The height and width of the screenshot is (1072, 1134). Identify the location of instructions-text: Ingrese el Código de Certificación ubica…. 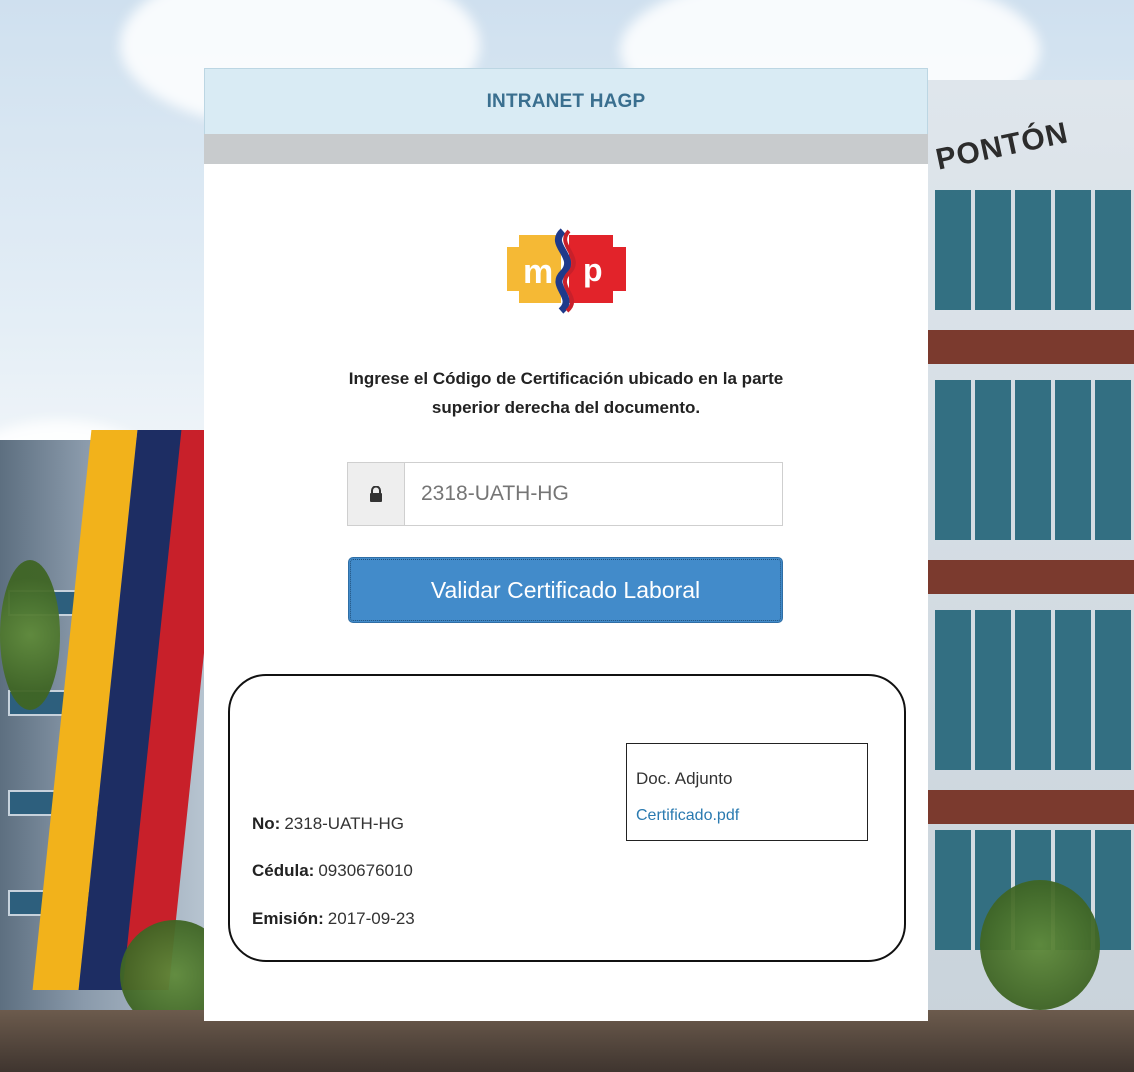
(566, 393).